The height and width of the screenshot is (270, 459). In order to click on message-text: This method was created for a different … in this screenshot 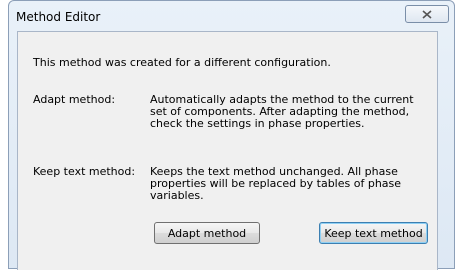, I will do `click(182, 62)`.